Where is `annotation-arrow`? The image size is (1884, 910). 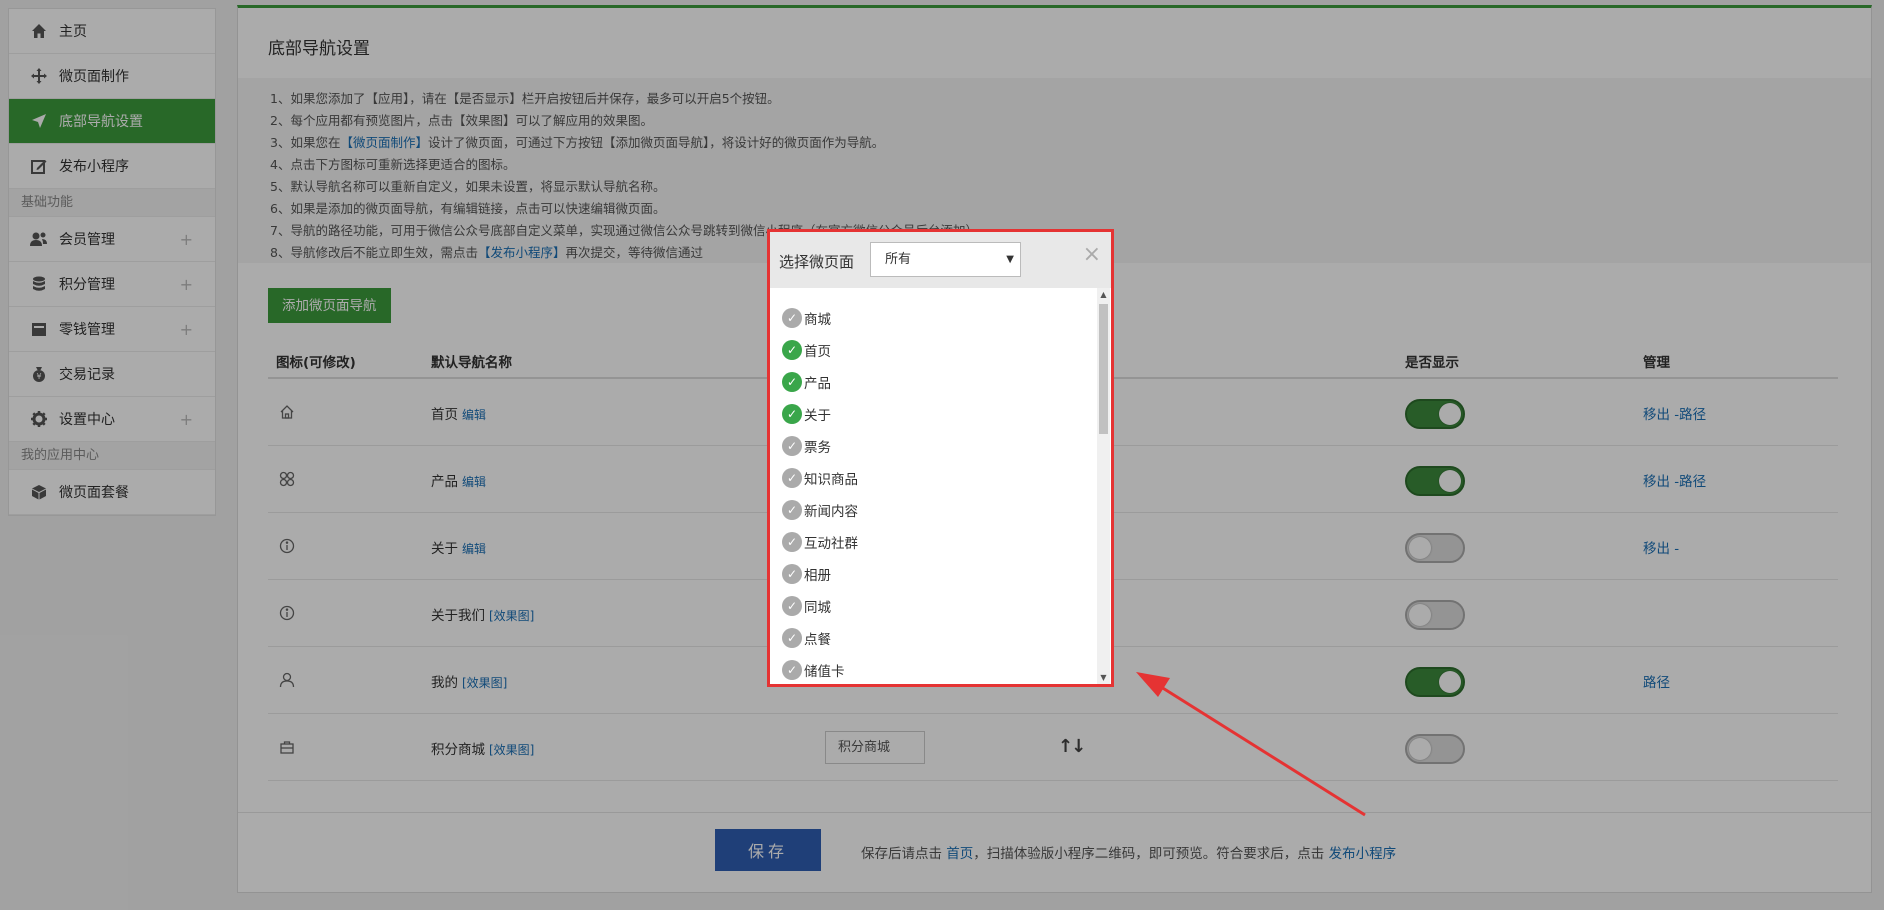 annotation-arrow is located at coordinates (1251, 744).